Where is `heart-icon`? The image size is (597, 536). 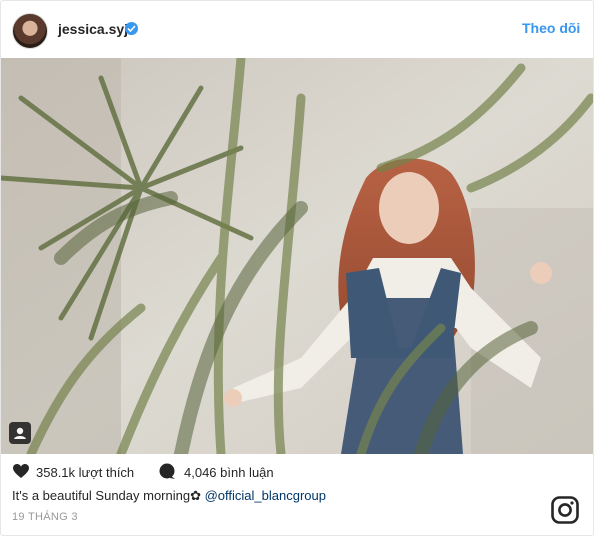
heart-icon is located at coordinates (21, 473).